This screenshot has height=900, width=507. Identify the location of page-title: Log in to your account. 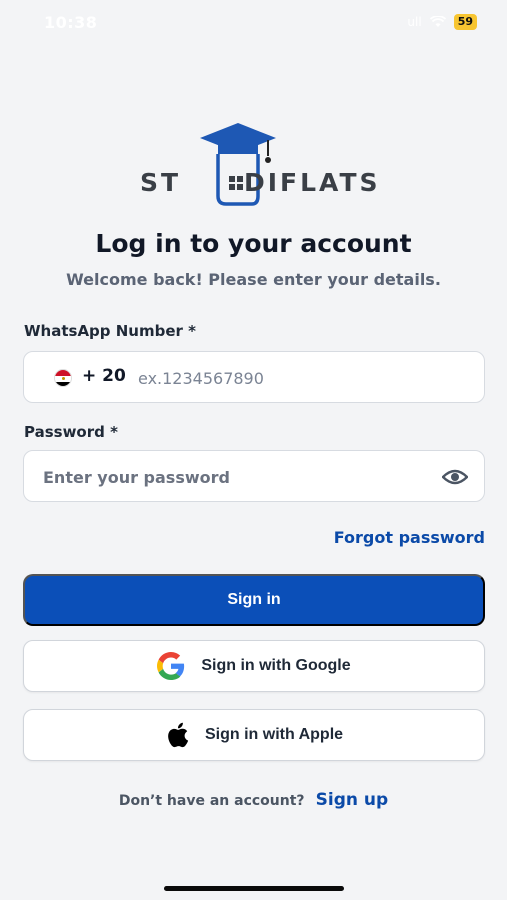
(253, 243).